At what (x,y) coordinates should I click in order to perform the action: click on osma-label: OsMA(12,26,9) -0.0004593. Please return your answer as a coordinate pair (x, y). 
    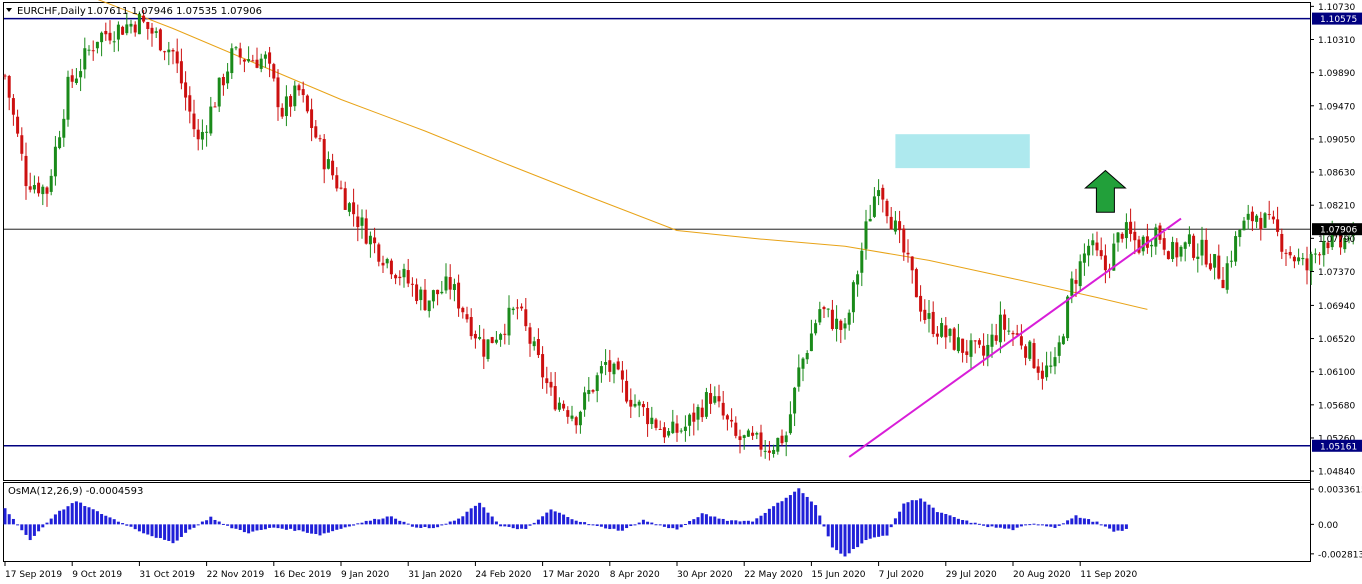
    Looking at the image, I should click on (75, 491).